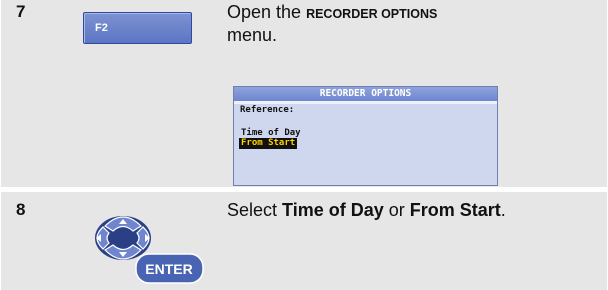 The width and height of the screenshot is (608, 290). What do you see at coordinates (407, 24) in the screenshot?
I see `step-7-instruction: Open the RECORDER OPTIONS menu.` at bounding box center [407, 24].